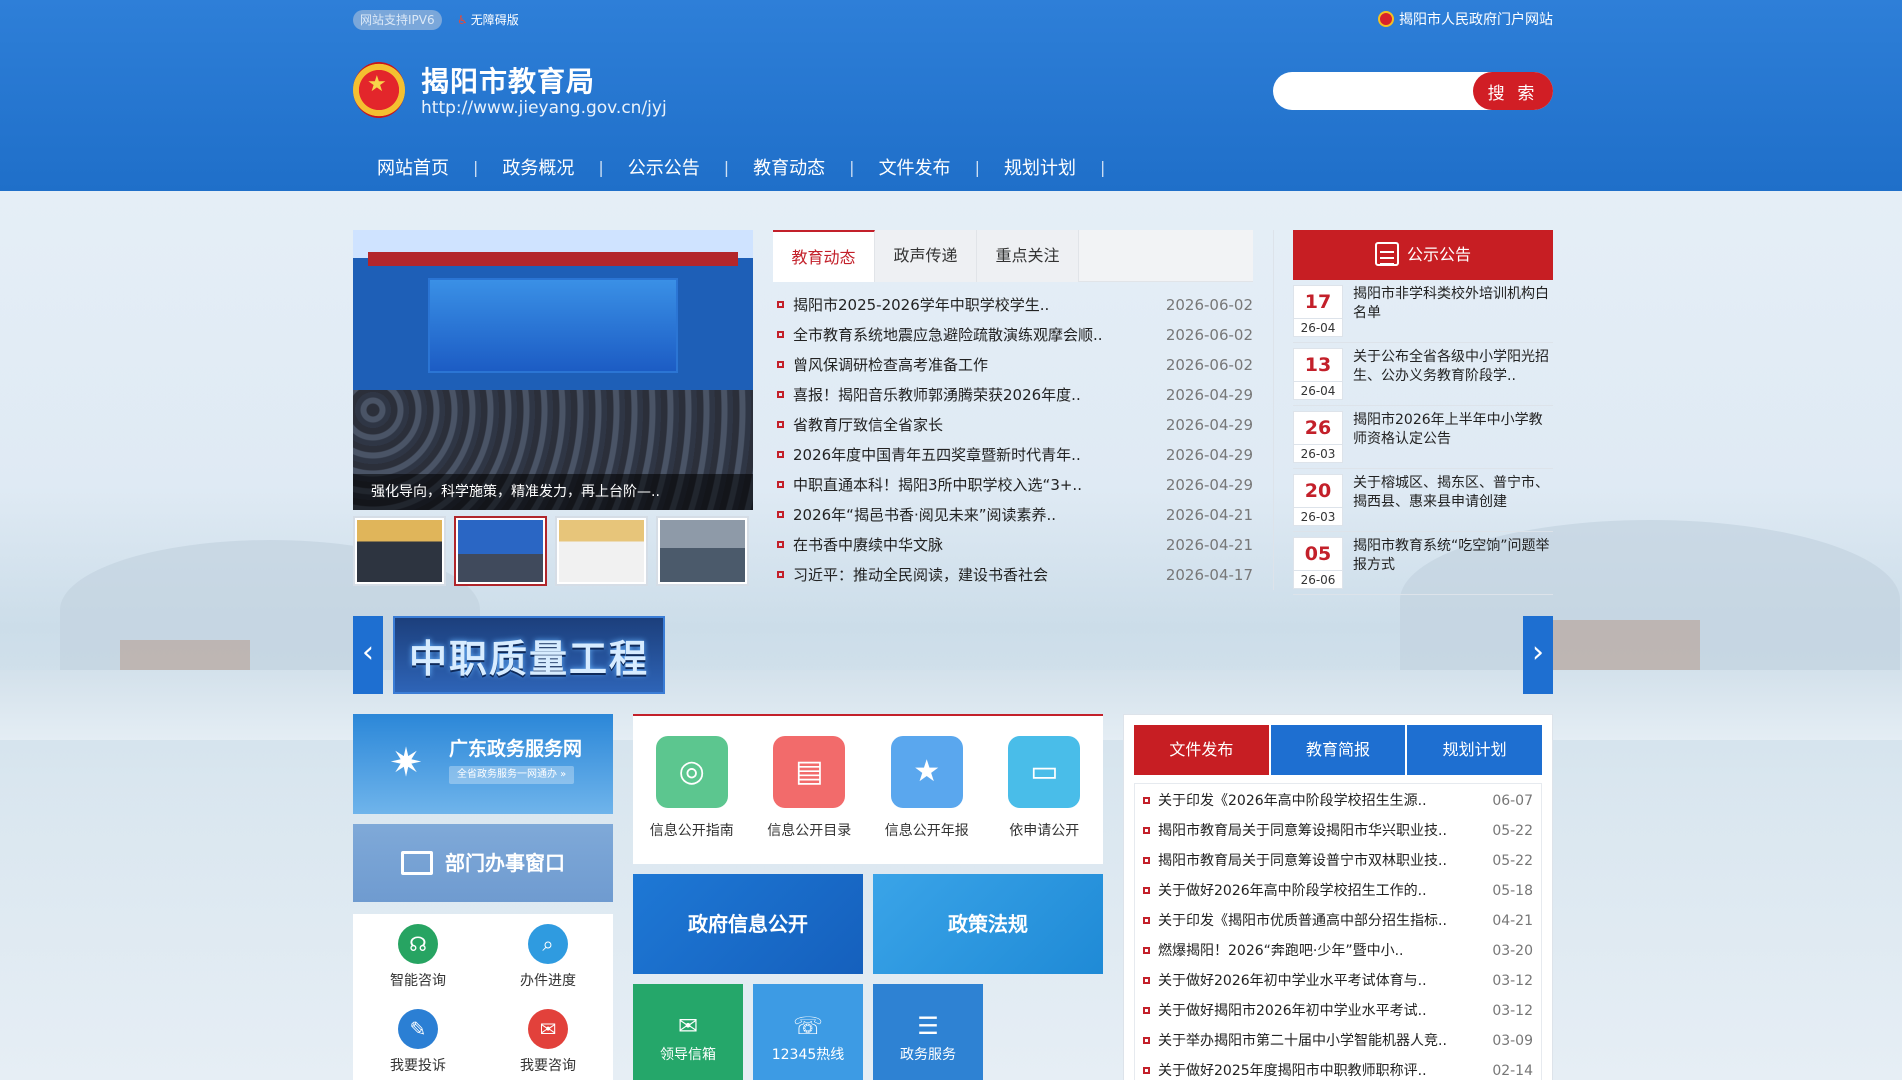 The image size is (1902, 1080). I want to click on gov-service-button: ☰ 政务服务, so click(928, 1032).